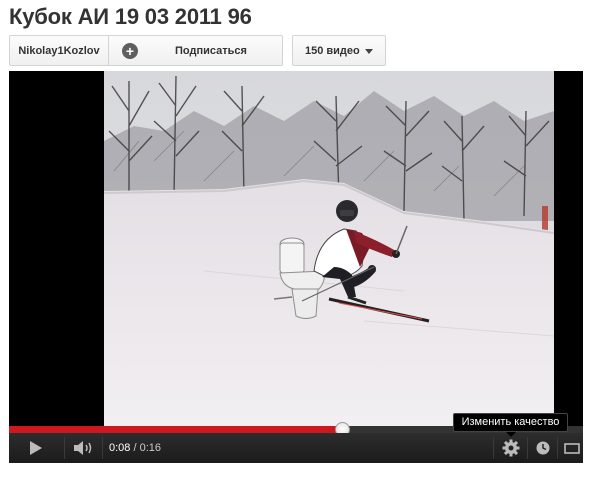 Image resolution: width=598 pixels, height=480 pixels. I want to click on play-button, so click(36, 448).